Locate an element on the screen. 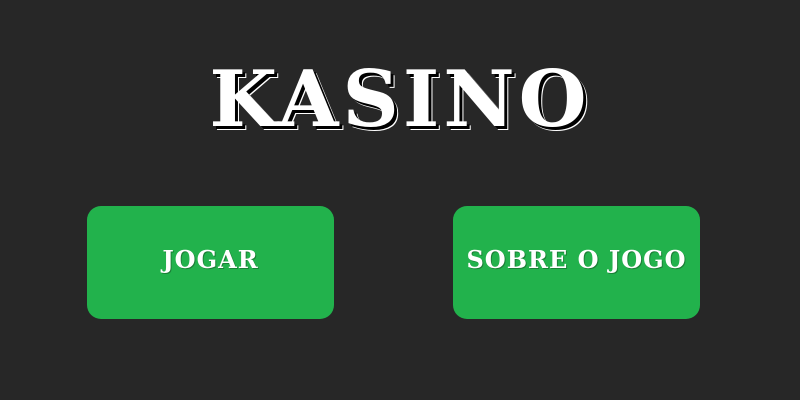 The image size is (800, 400). game-title: KASINO is located at coordinates (400, 99).